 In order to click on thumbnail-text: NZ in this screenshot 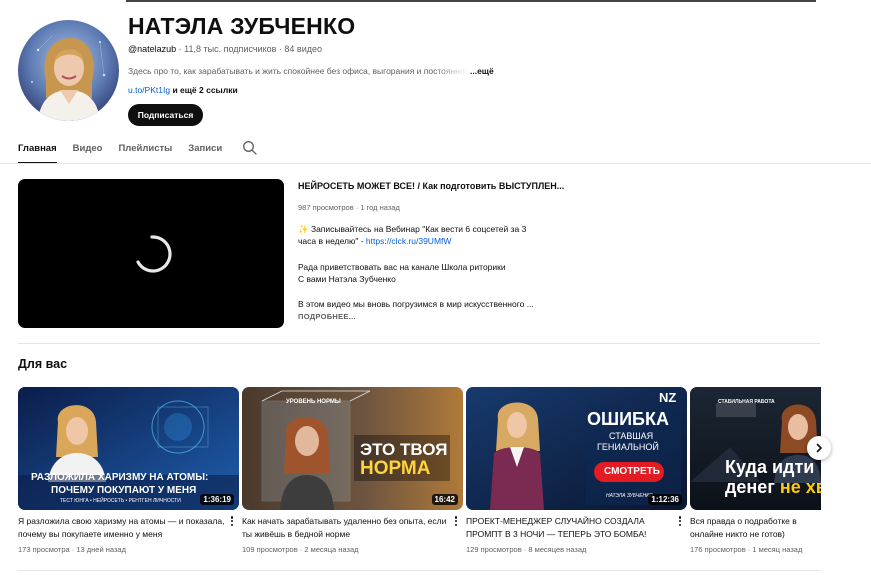, I will do `click(668, 397)`.